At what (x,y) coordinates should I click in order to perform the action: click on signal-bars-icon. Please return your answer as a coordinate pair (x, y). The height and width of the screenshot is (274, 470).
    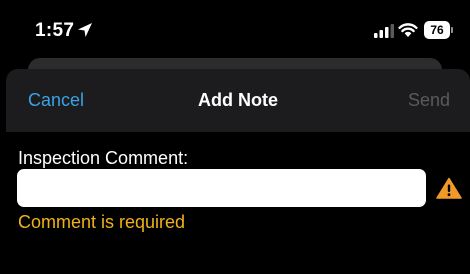
    Looking at the image, I should click on (384, 31).